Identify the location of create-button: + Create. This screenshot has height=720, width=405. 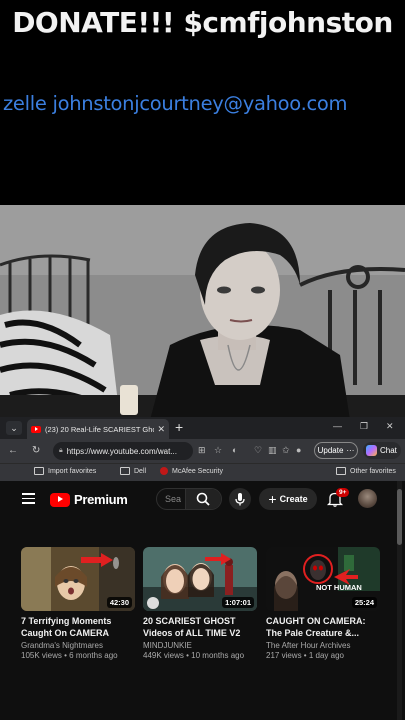
(288, 499).